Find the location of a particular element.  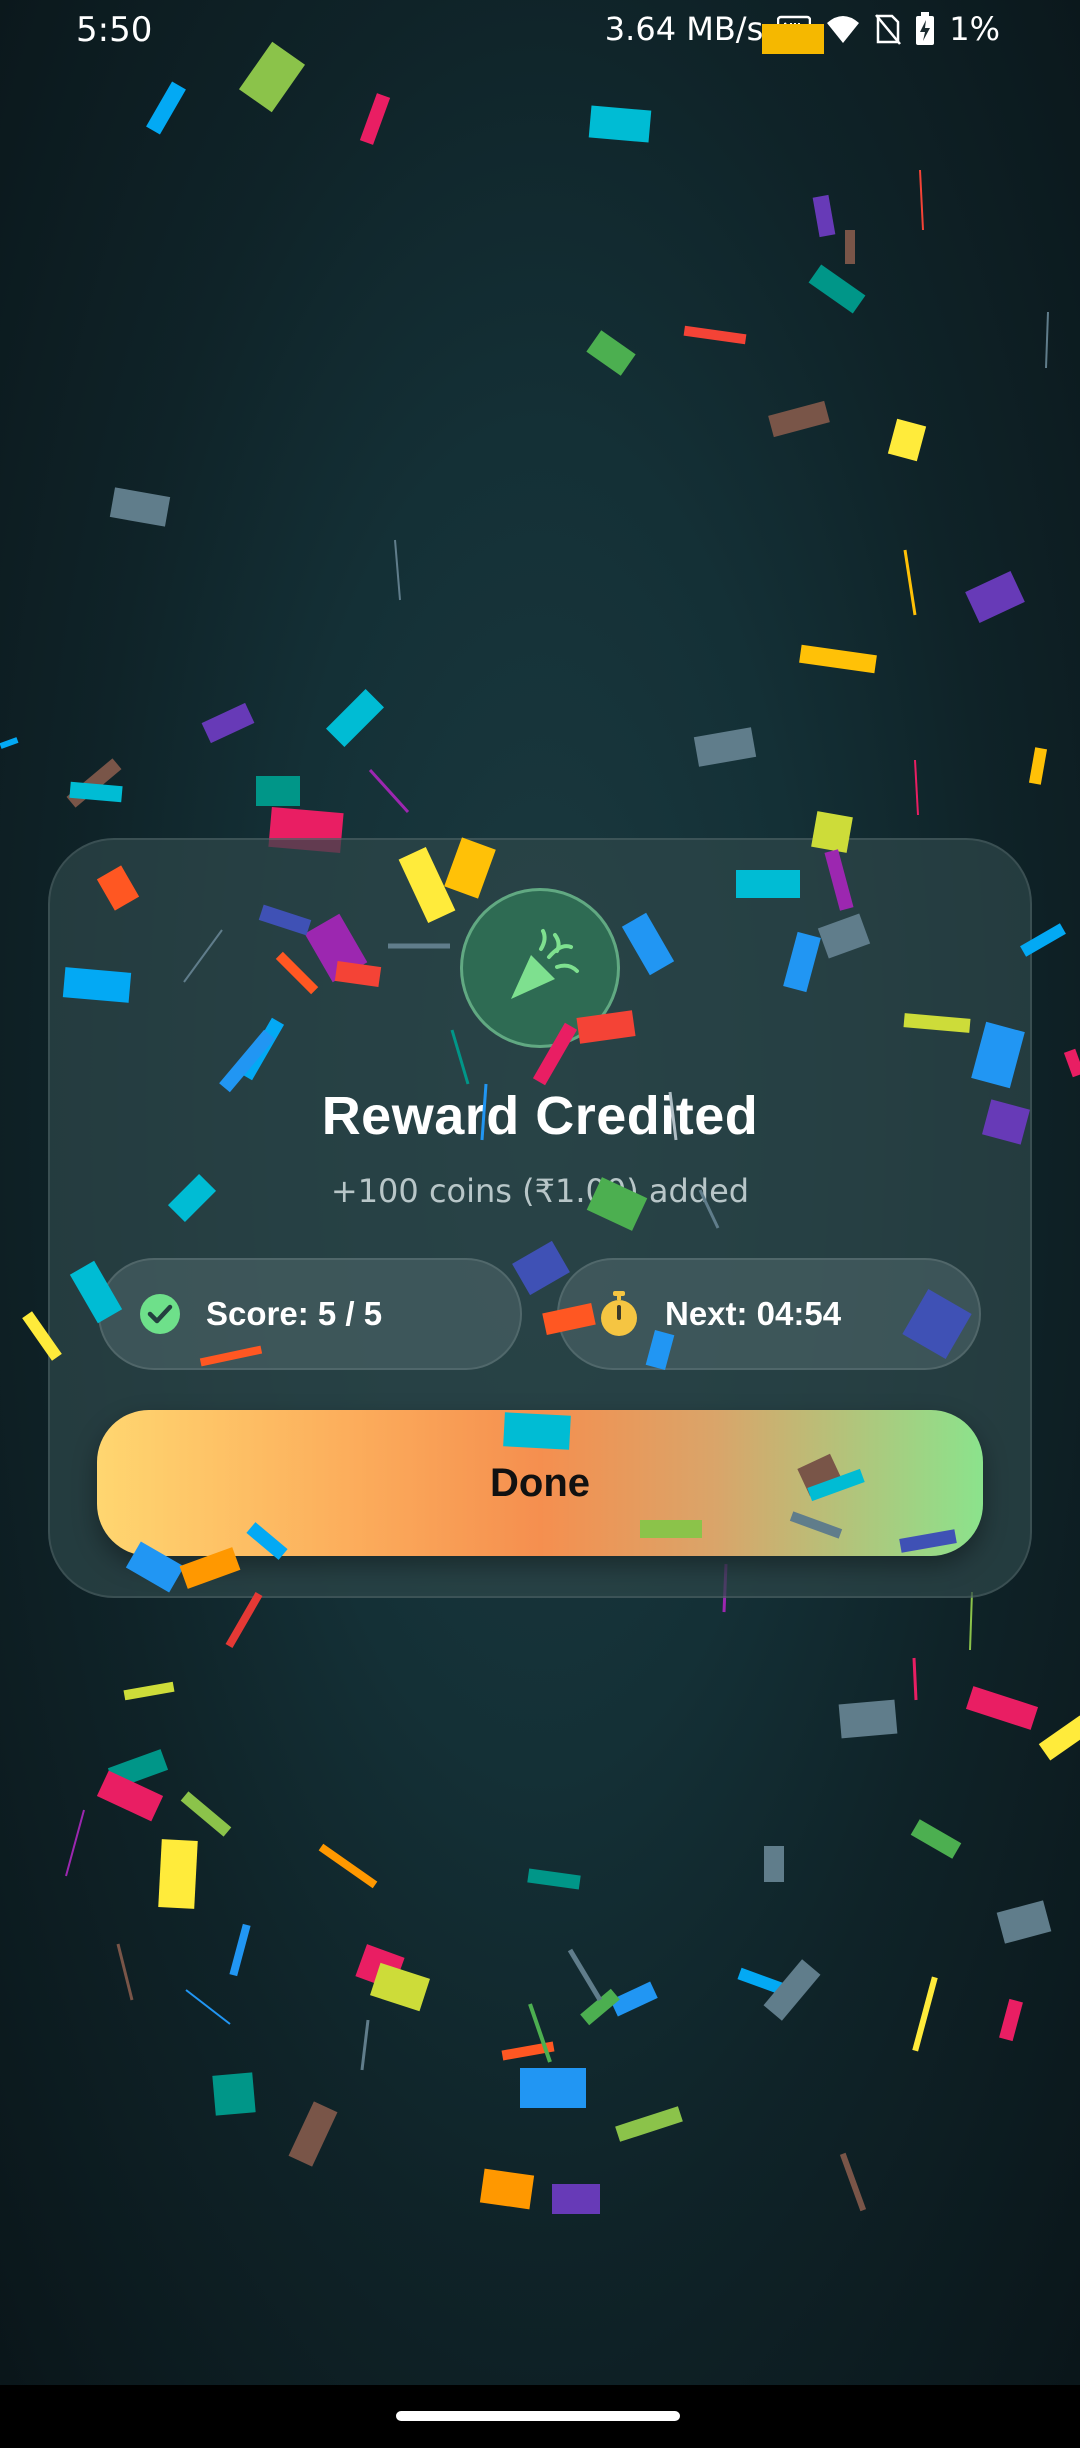

next-timer-chip: Next: 04:54 is located at coordinates (769, 1314).